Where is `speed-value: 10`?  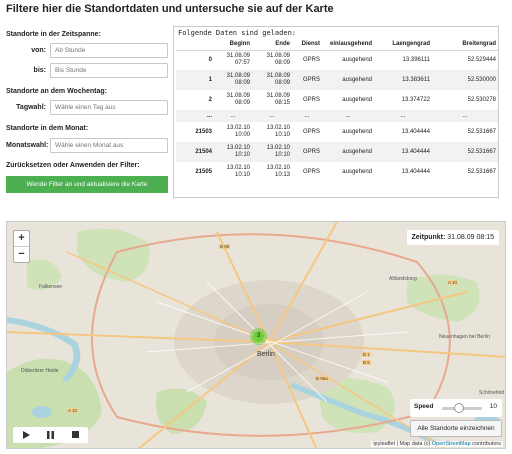 speed-value: 10 is located at coordinates (493, 406).